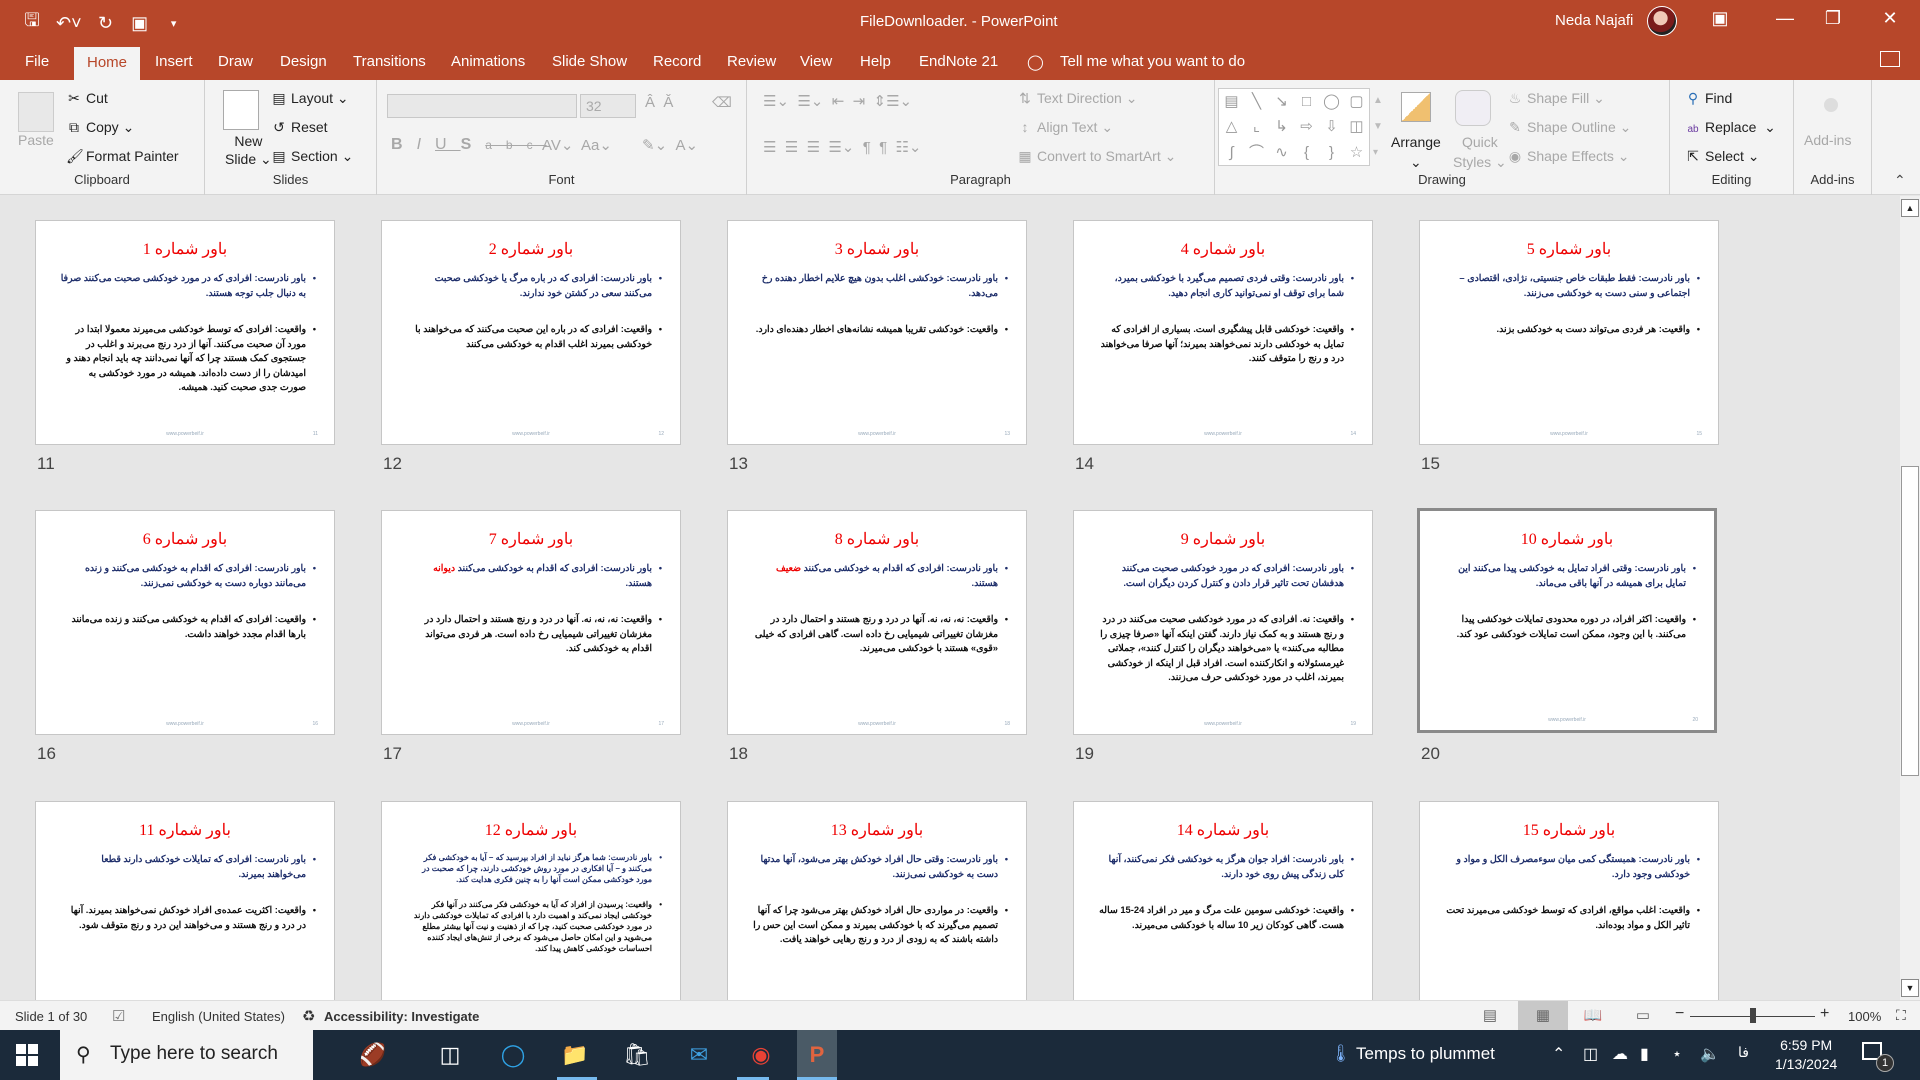 The width and height of the screenshot is (1920, 1080). Describe the element at coordinates (469, 145) in the screenshot. I see `font-format-buttons: BIUSabc` at that location.